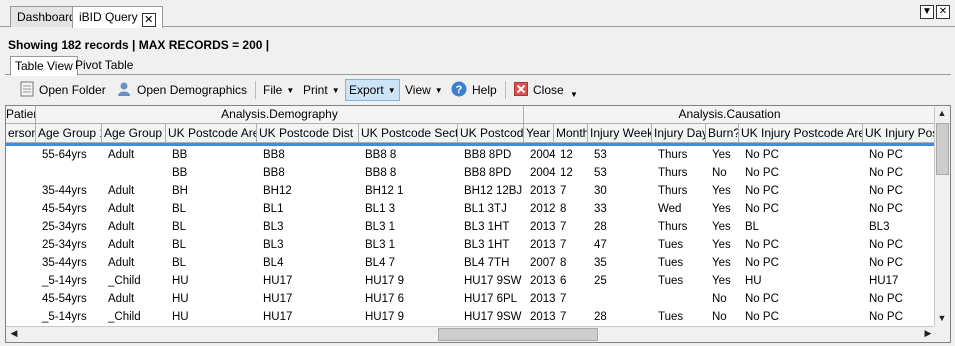 The image size is (955, 346). Describe the element at coordinates (927, 12) in the screenshot. I see `chevron-down-icon: ▼` at that location.